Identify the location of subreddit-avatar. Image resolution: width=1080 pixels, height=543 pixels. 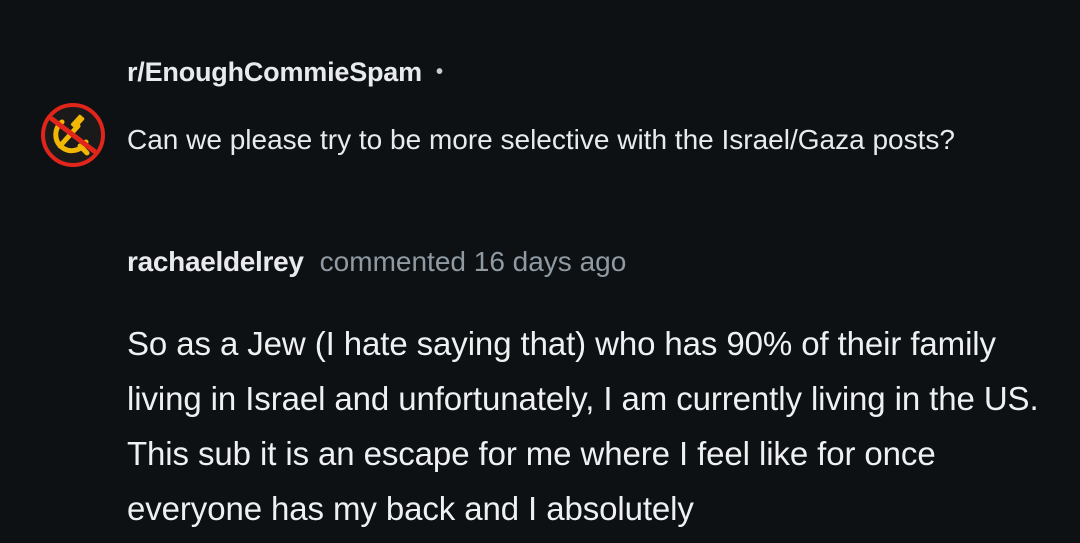
(73, 135).